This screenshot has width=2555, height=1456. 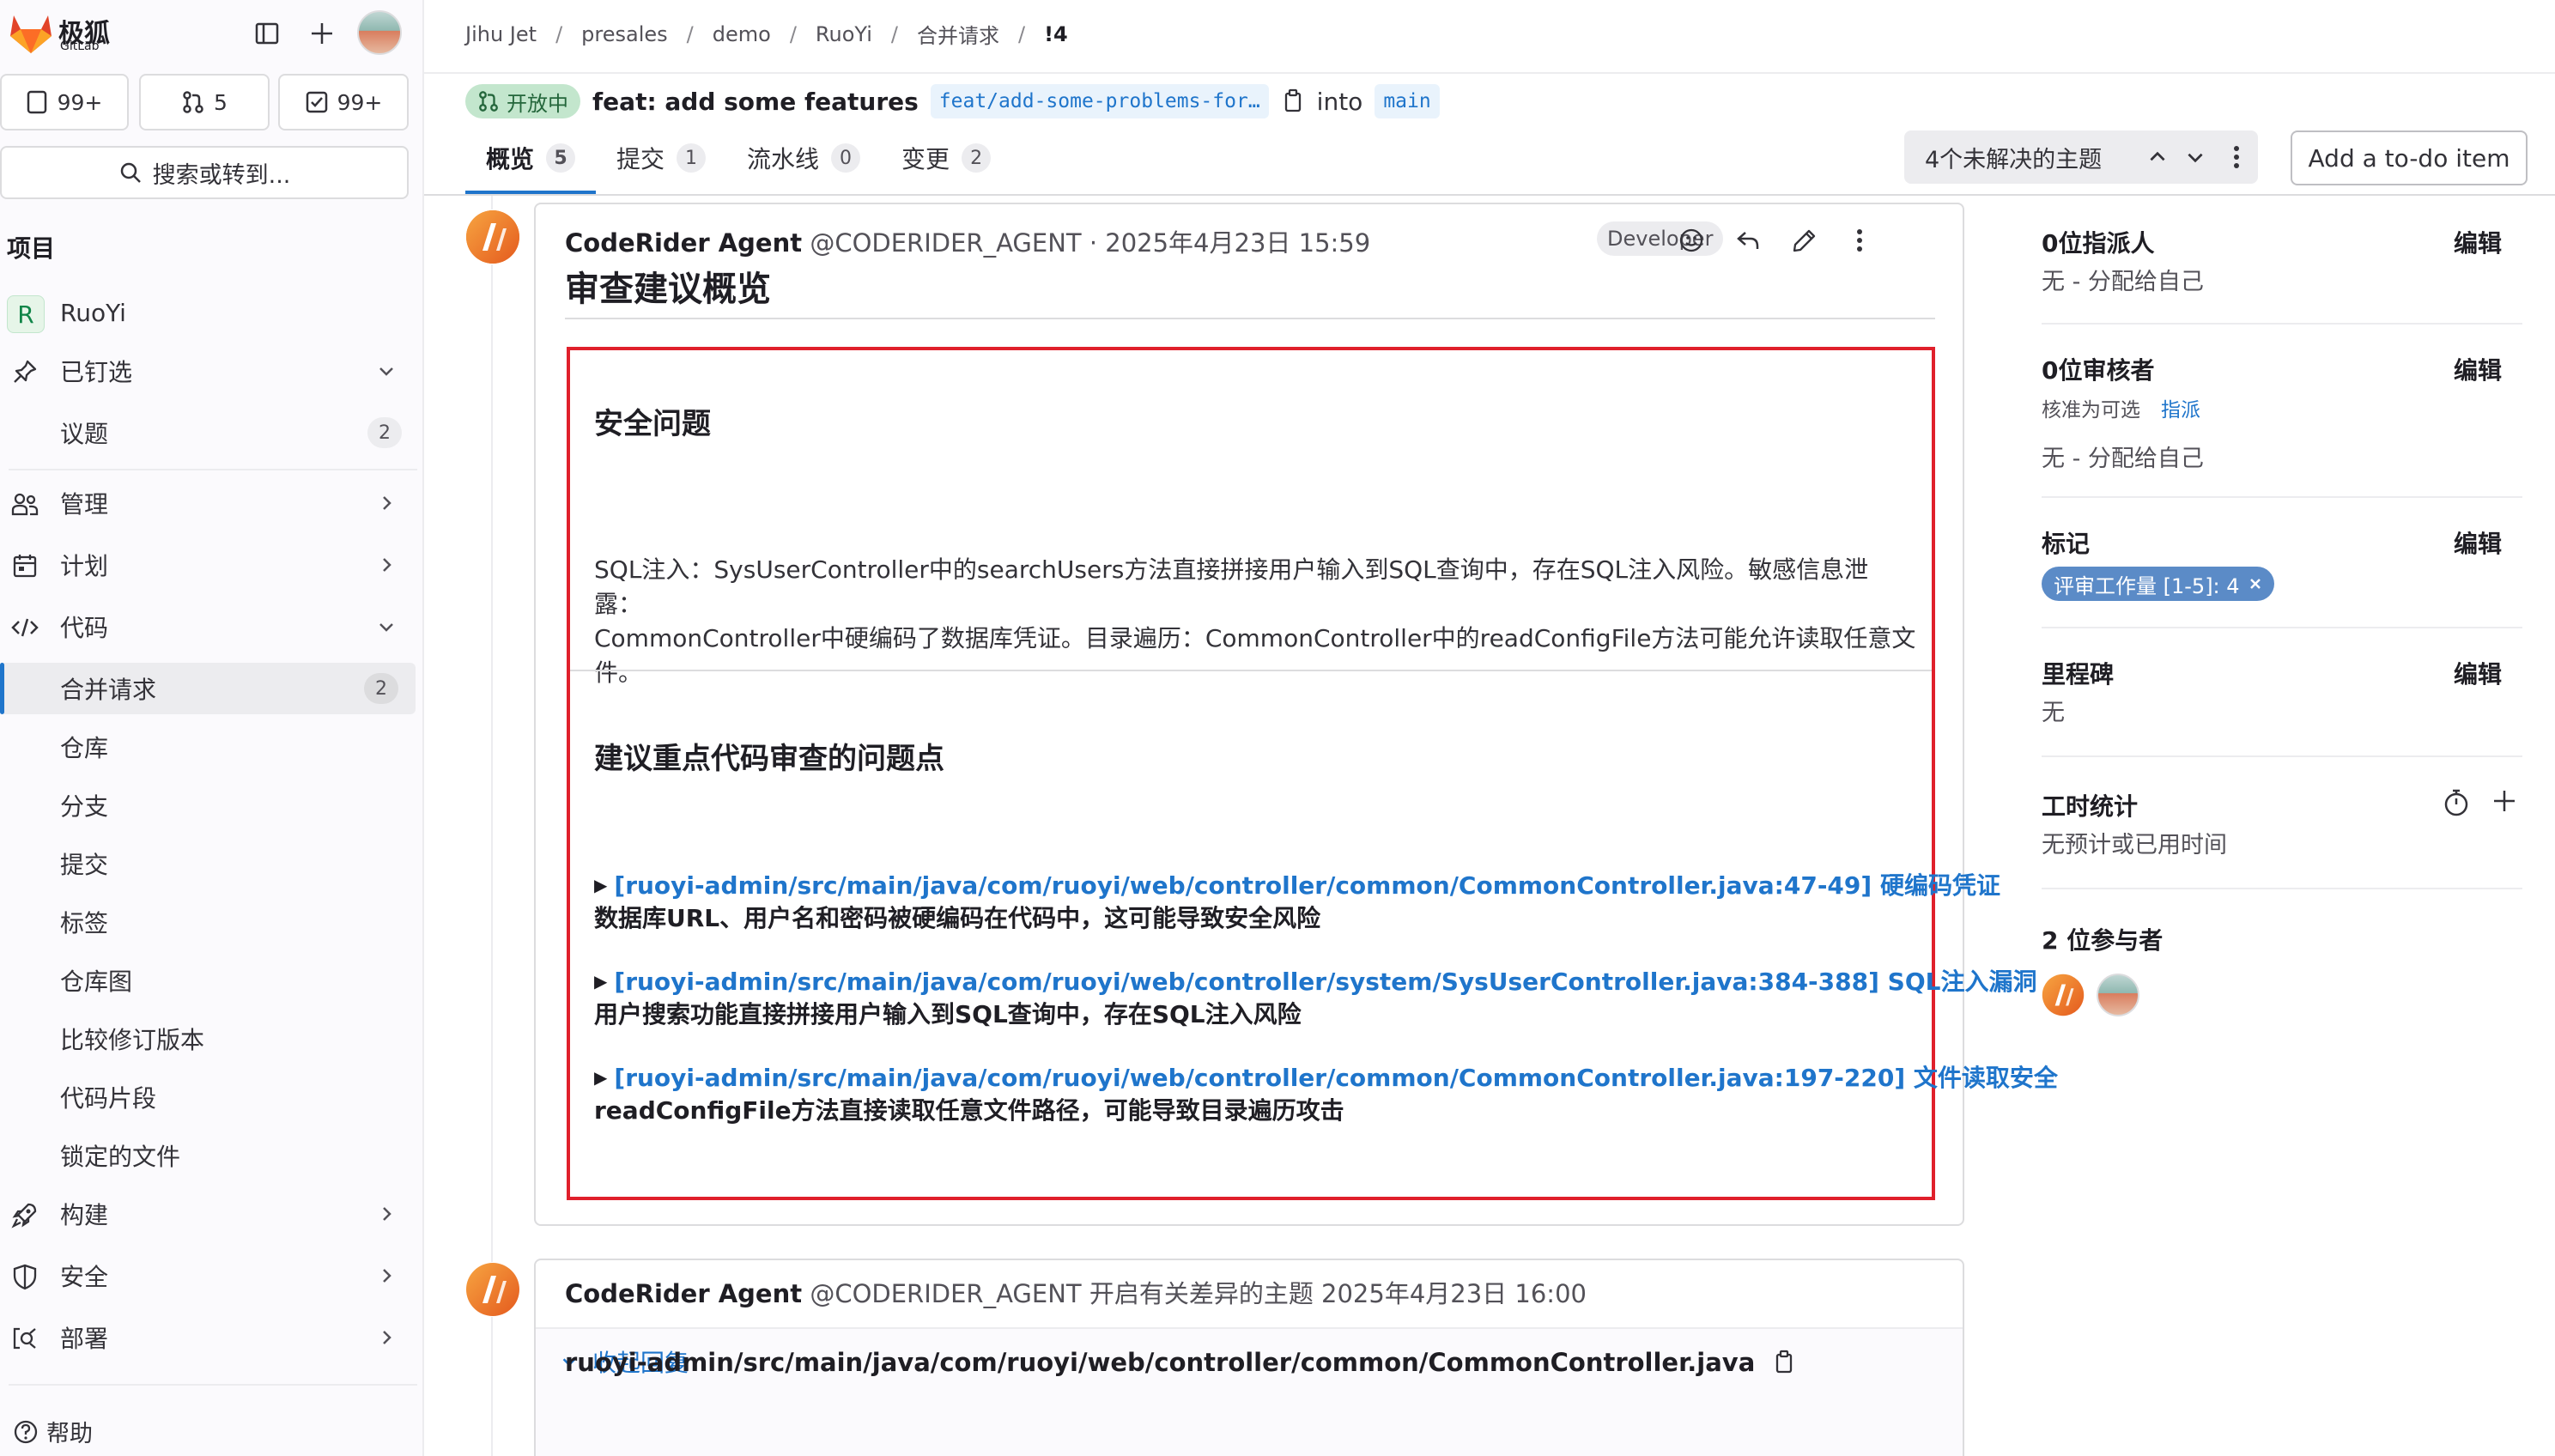 I want to click on tab-commits: 提交 1, so click(x=661, y=158).